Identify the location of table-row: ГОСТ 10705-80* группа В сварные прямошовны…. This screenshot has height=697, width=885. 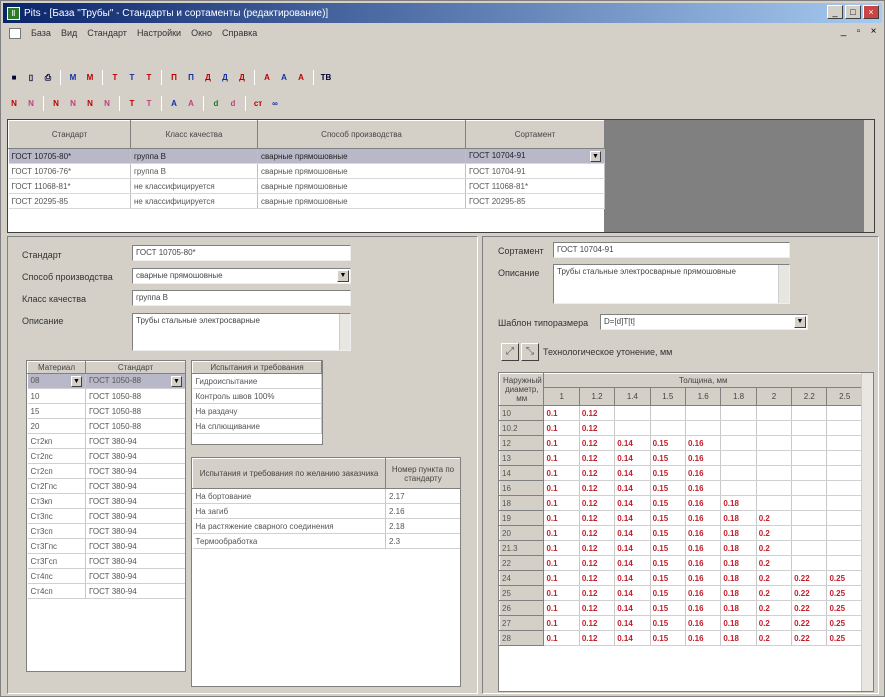
(306, 156).